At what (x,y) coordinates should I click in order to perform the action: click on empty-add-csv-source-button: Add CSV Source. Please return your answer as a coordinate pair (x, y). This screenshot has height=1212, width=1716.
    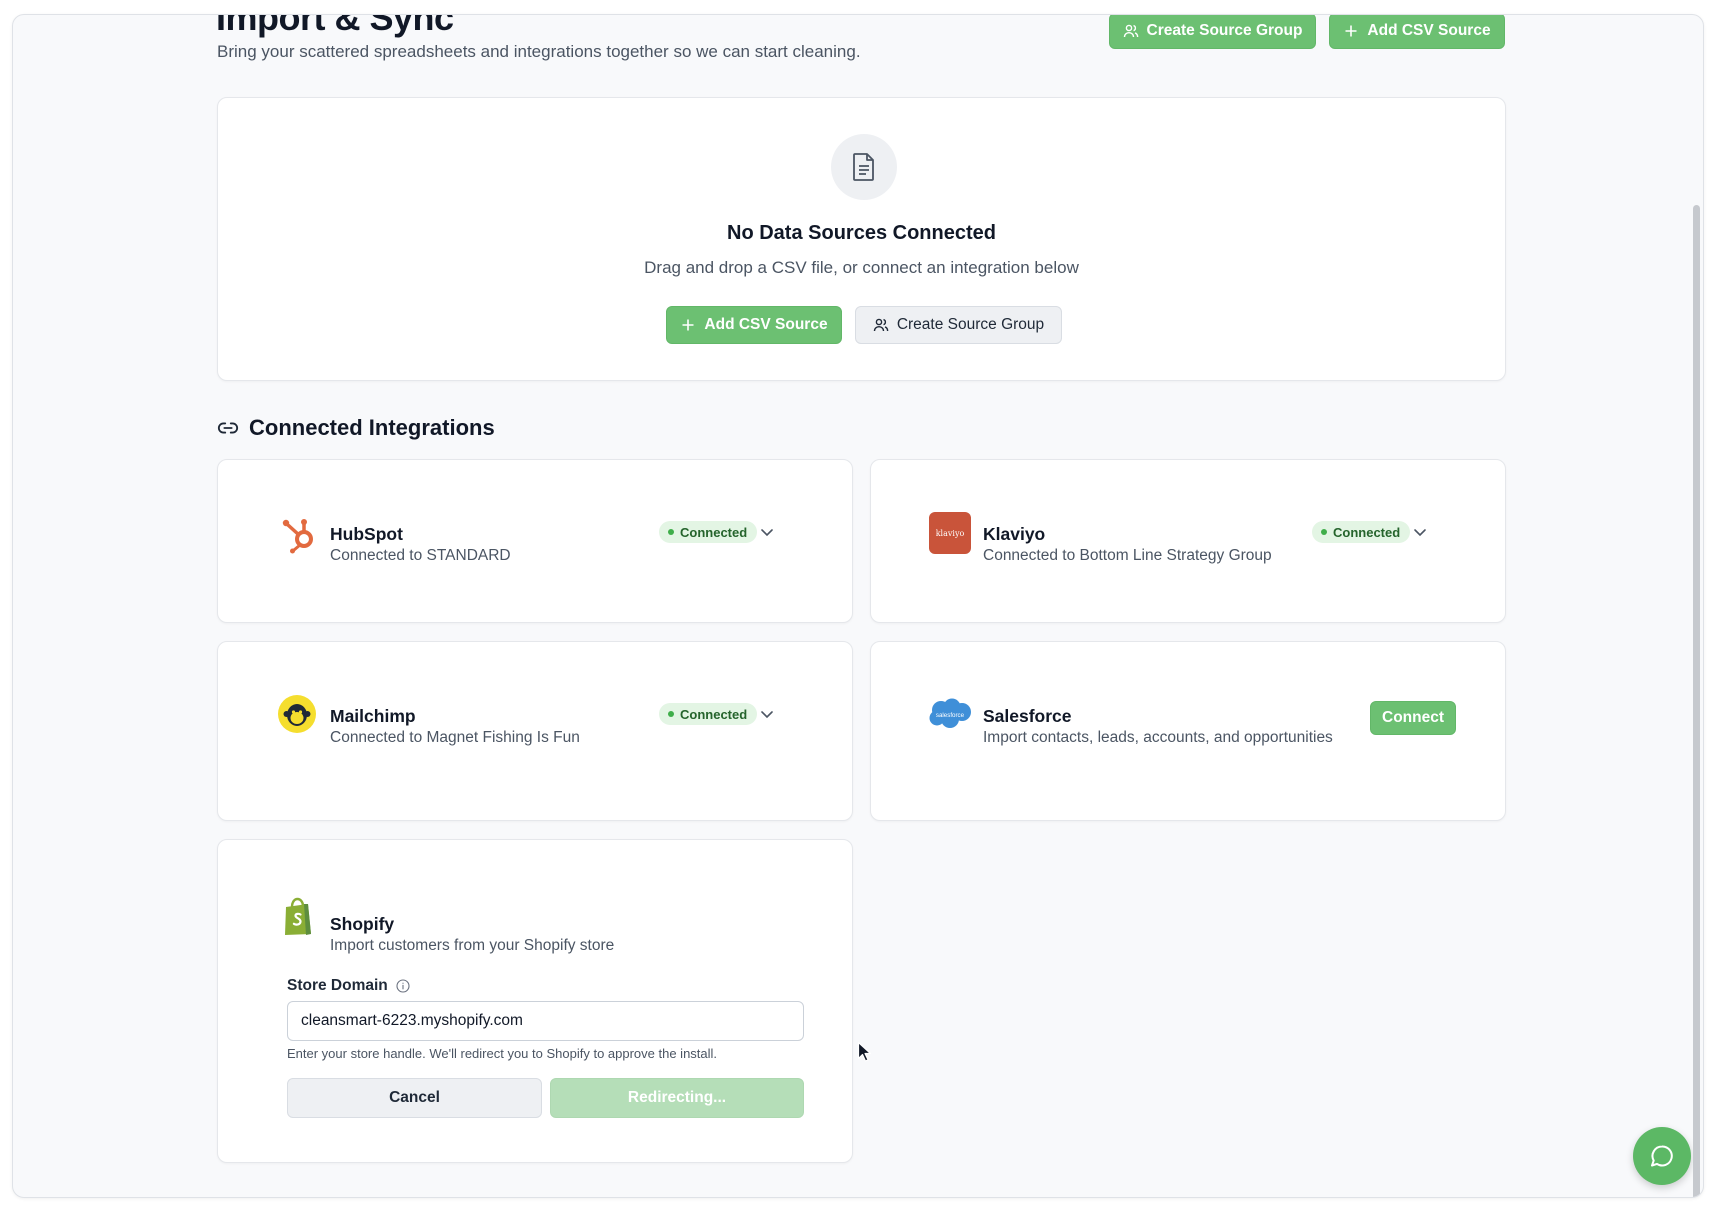
    Looking at the image, I should click on (754, 325).